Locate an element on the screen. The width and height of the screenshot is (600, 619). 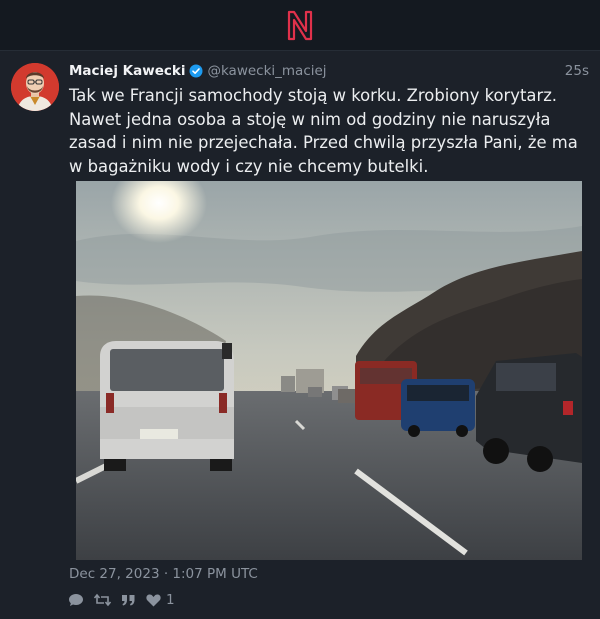
retweet-button is located at coordinates (102, 600).